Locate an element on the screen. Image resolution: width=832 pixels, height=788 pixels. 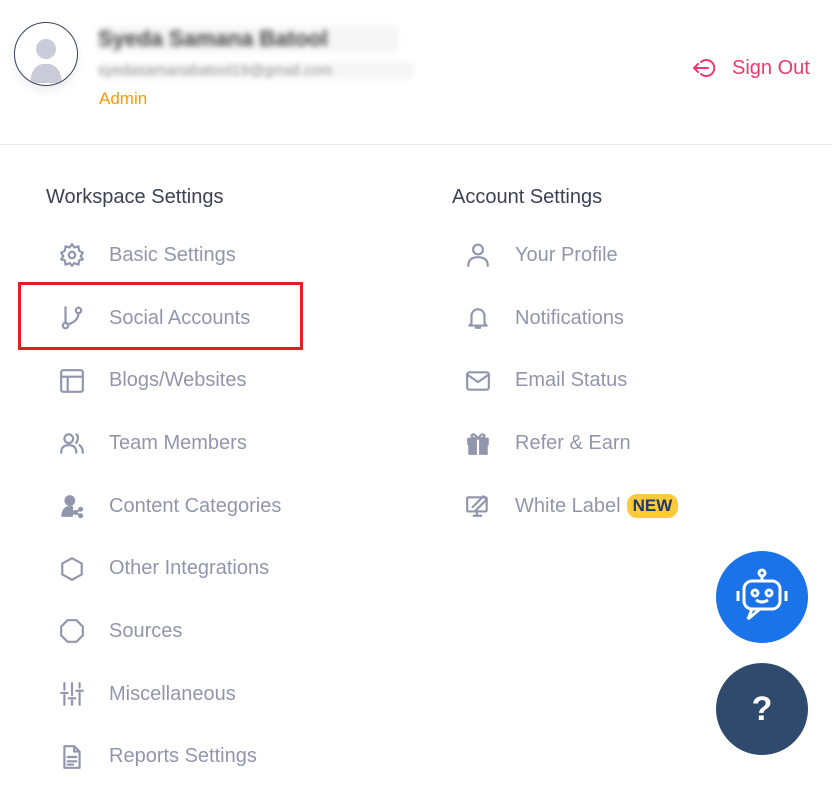
gift-icon is located at coordinates (478, 443).